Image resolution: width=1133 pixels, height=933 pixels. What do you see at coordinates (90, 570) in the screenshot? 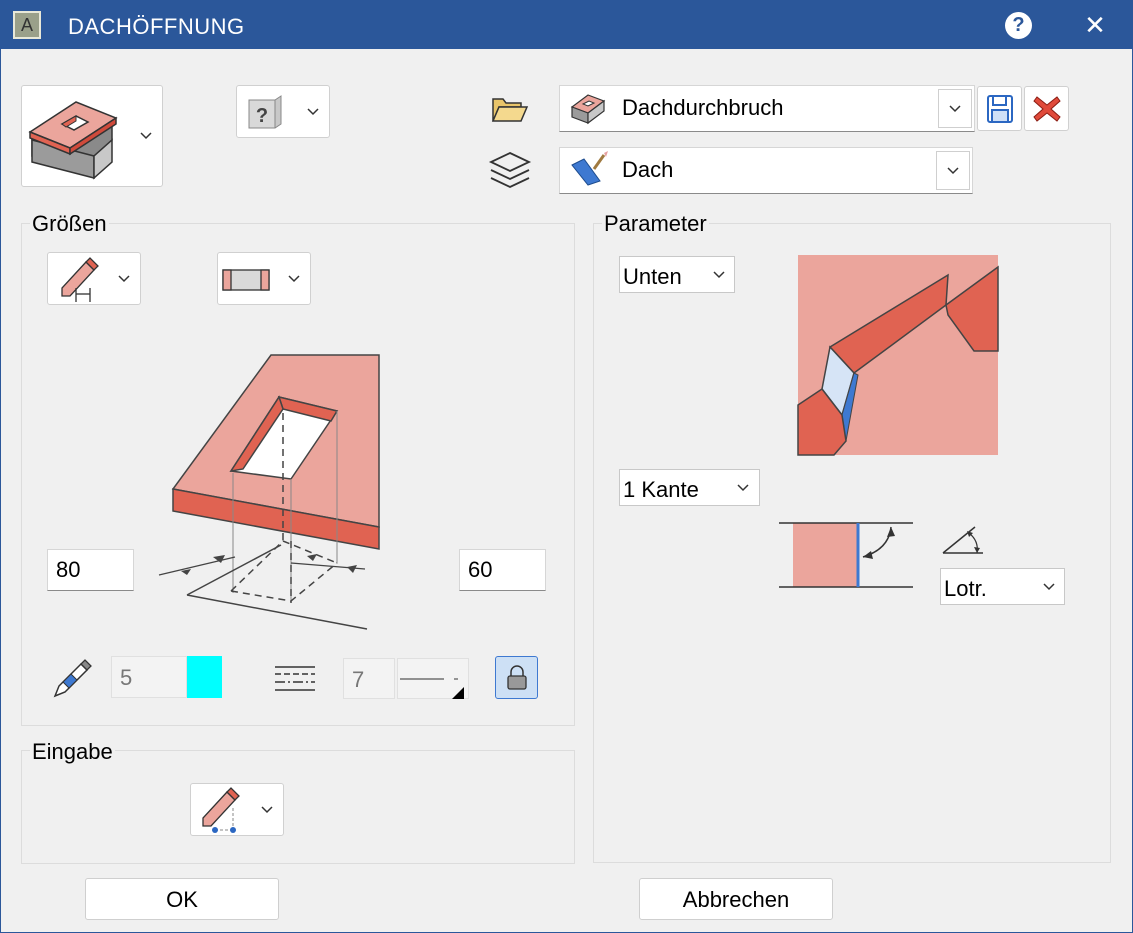
I see `width-input: 80` at bounding box center [90, 570].